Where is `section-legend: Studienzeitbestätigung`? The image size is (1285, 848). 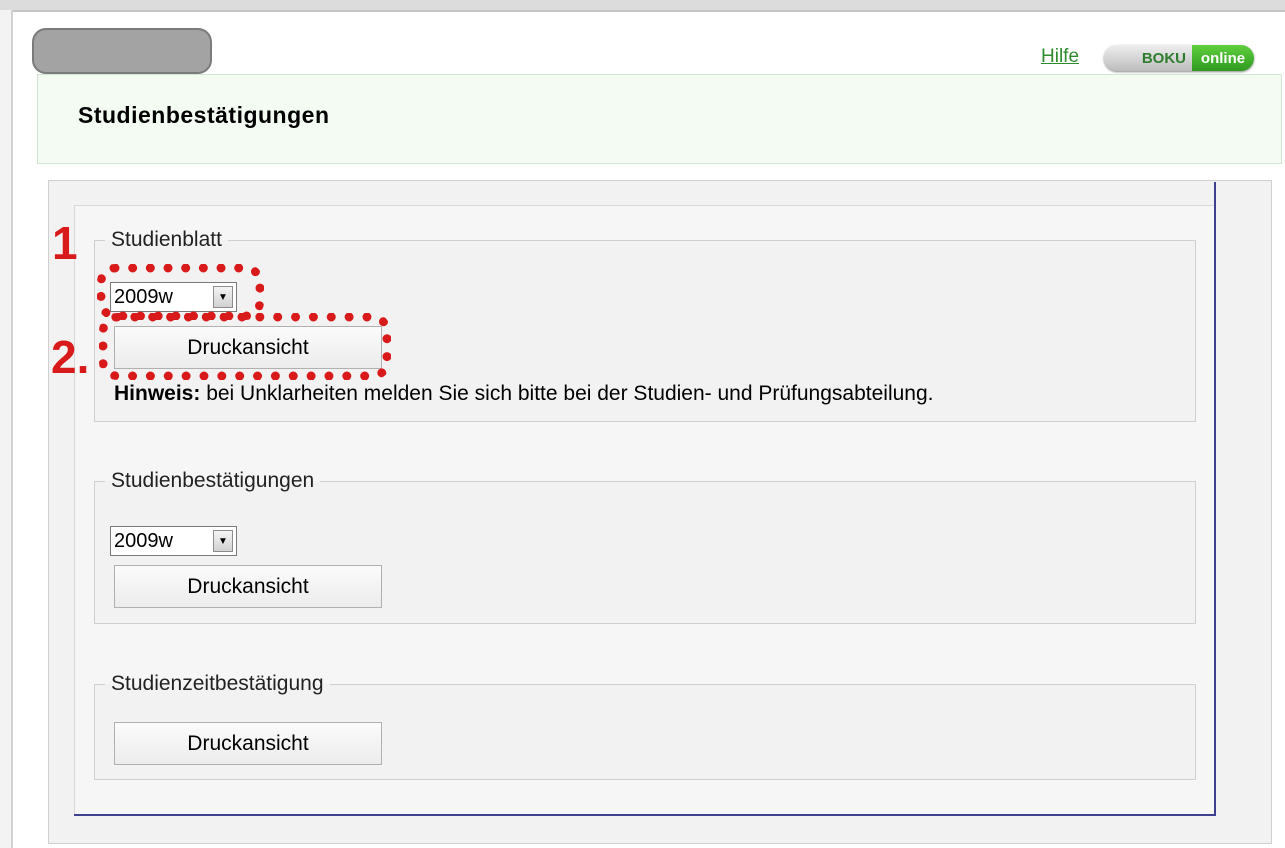
section-legend: Studienzeitbestätigung is located at coordinates (217, 683).